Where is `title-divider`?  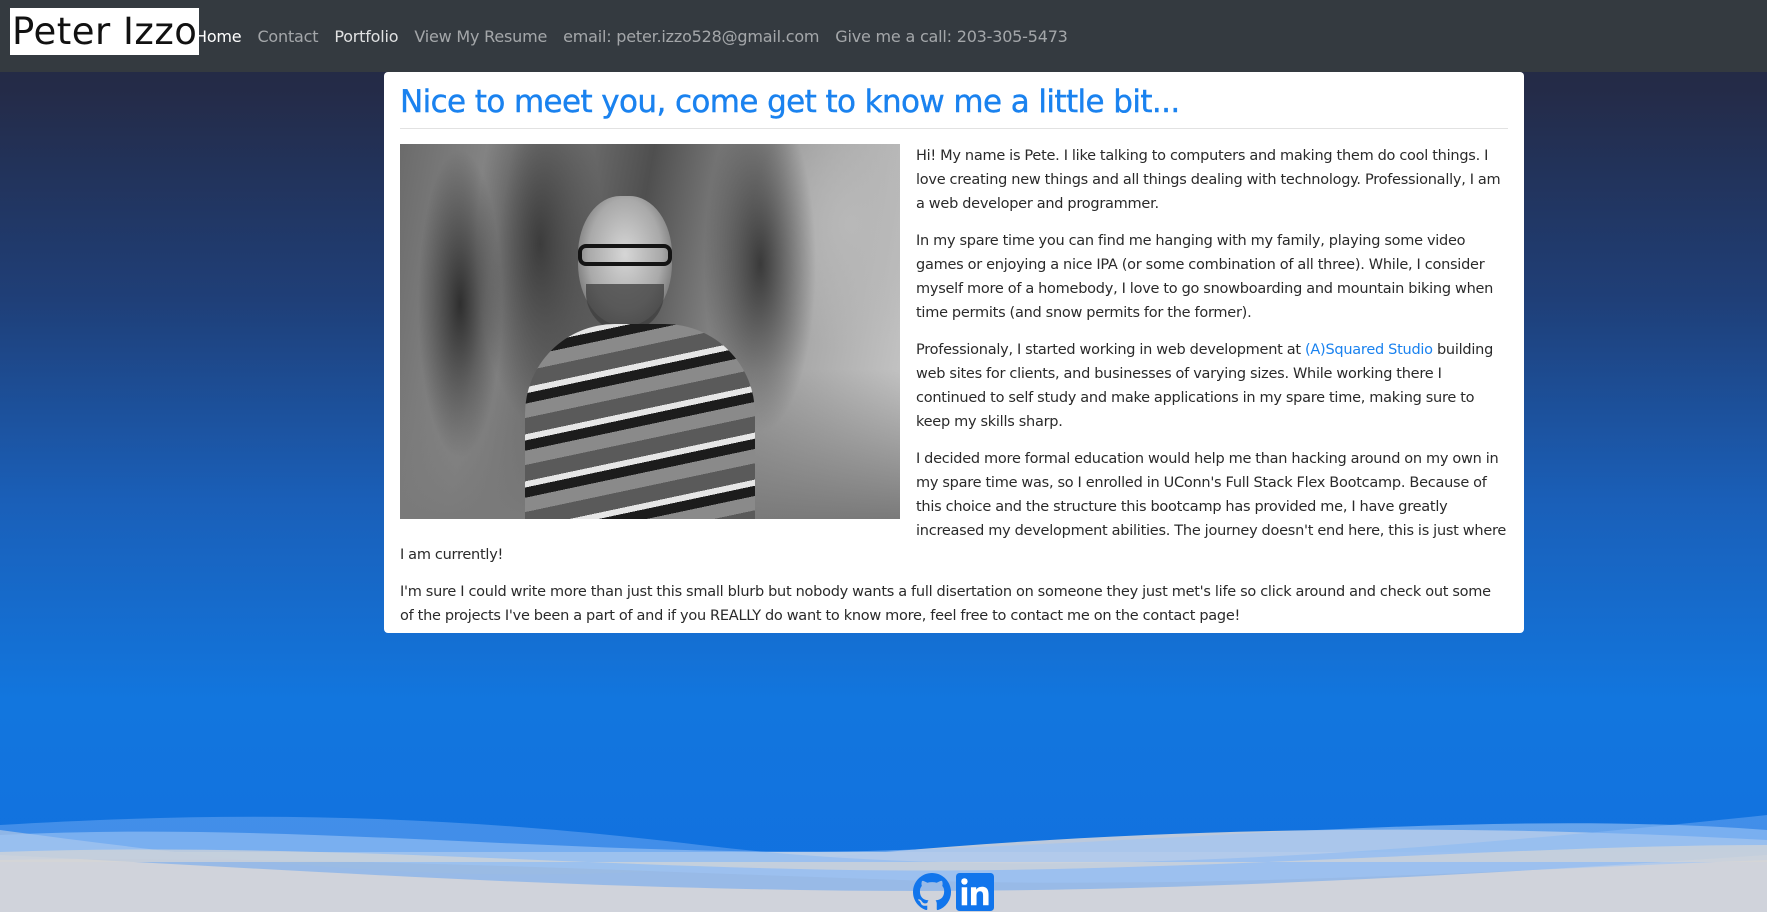 title-divider is located at coordinates (954, 128).